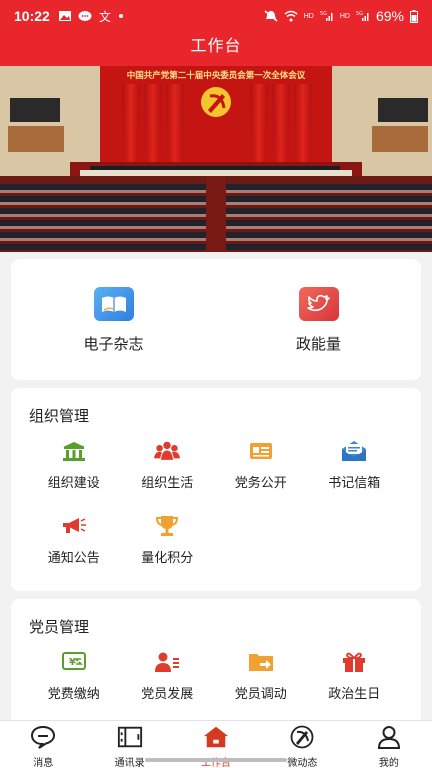  Describe the element at coordinates (130, 737) in the screenshot. I see `contacts-icon` at that location.